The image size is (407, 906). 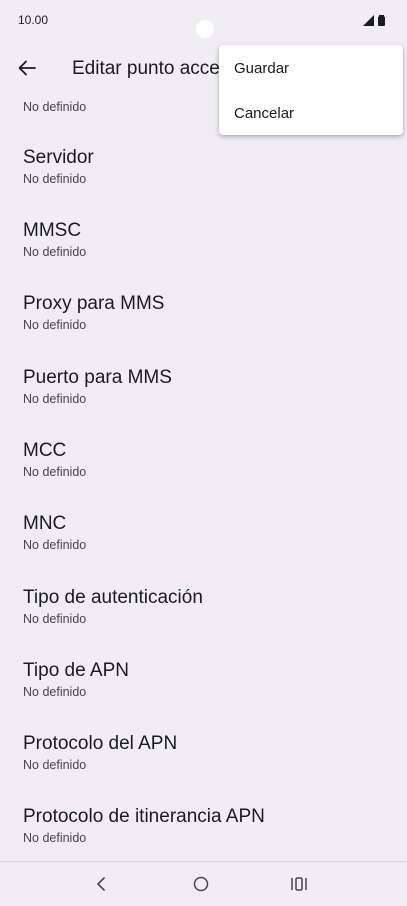 I want to click on setting-title: Servidor, so click(x=58, y=157).